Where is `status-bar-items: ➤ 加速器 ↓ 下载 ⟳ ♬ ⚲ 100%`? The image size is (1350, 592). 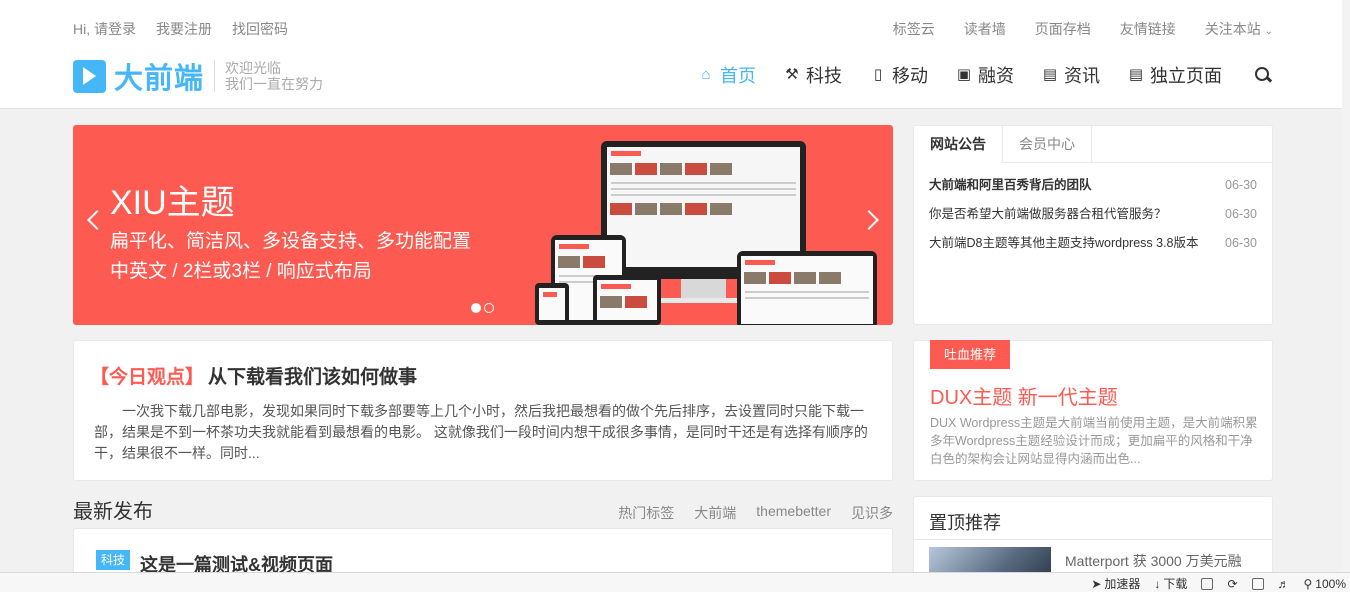 status-bar-items: ➤ 加速器 ↓ 下载 ⟳ ♬ ⚲ 100% is located at coordinates (1220, 583).